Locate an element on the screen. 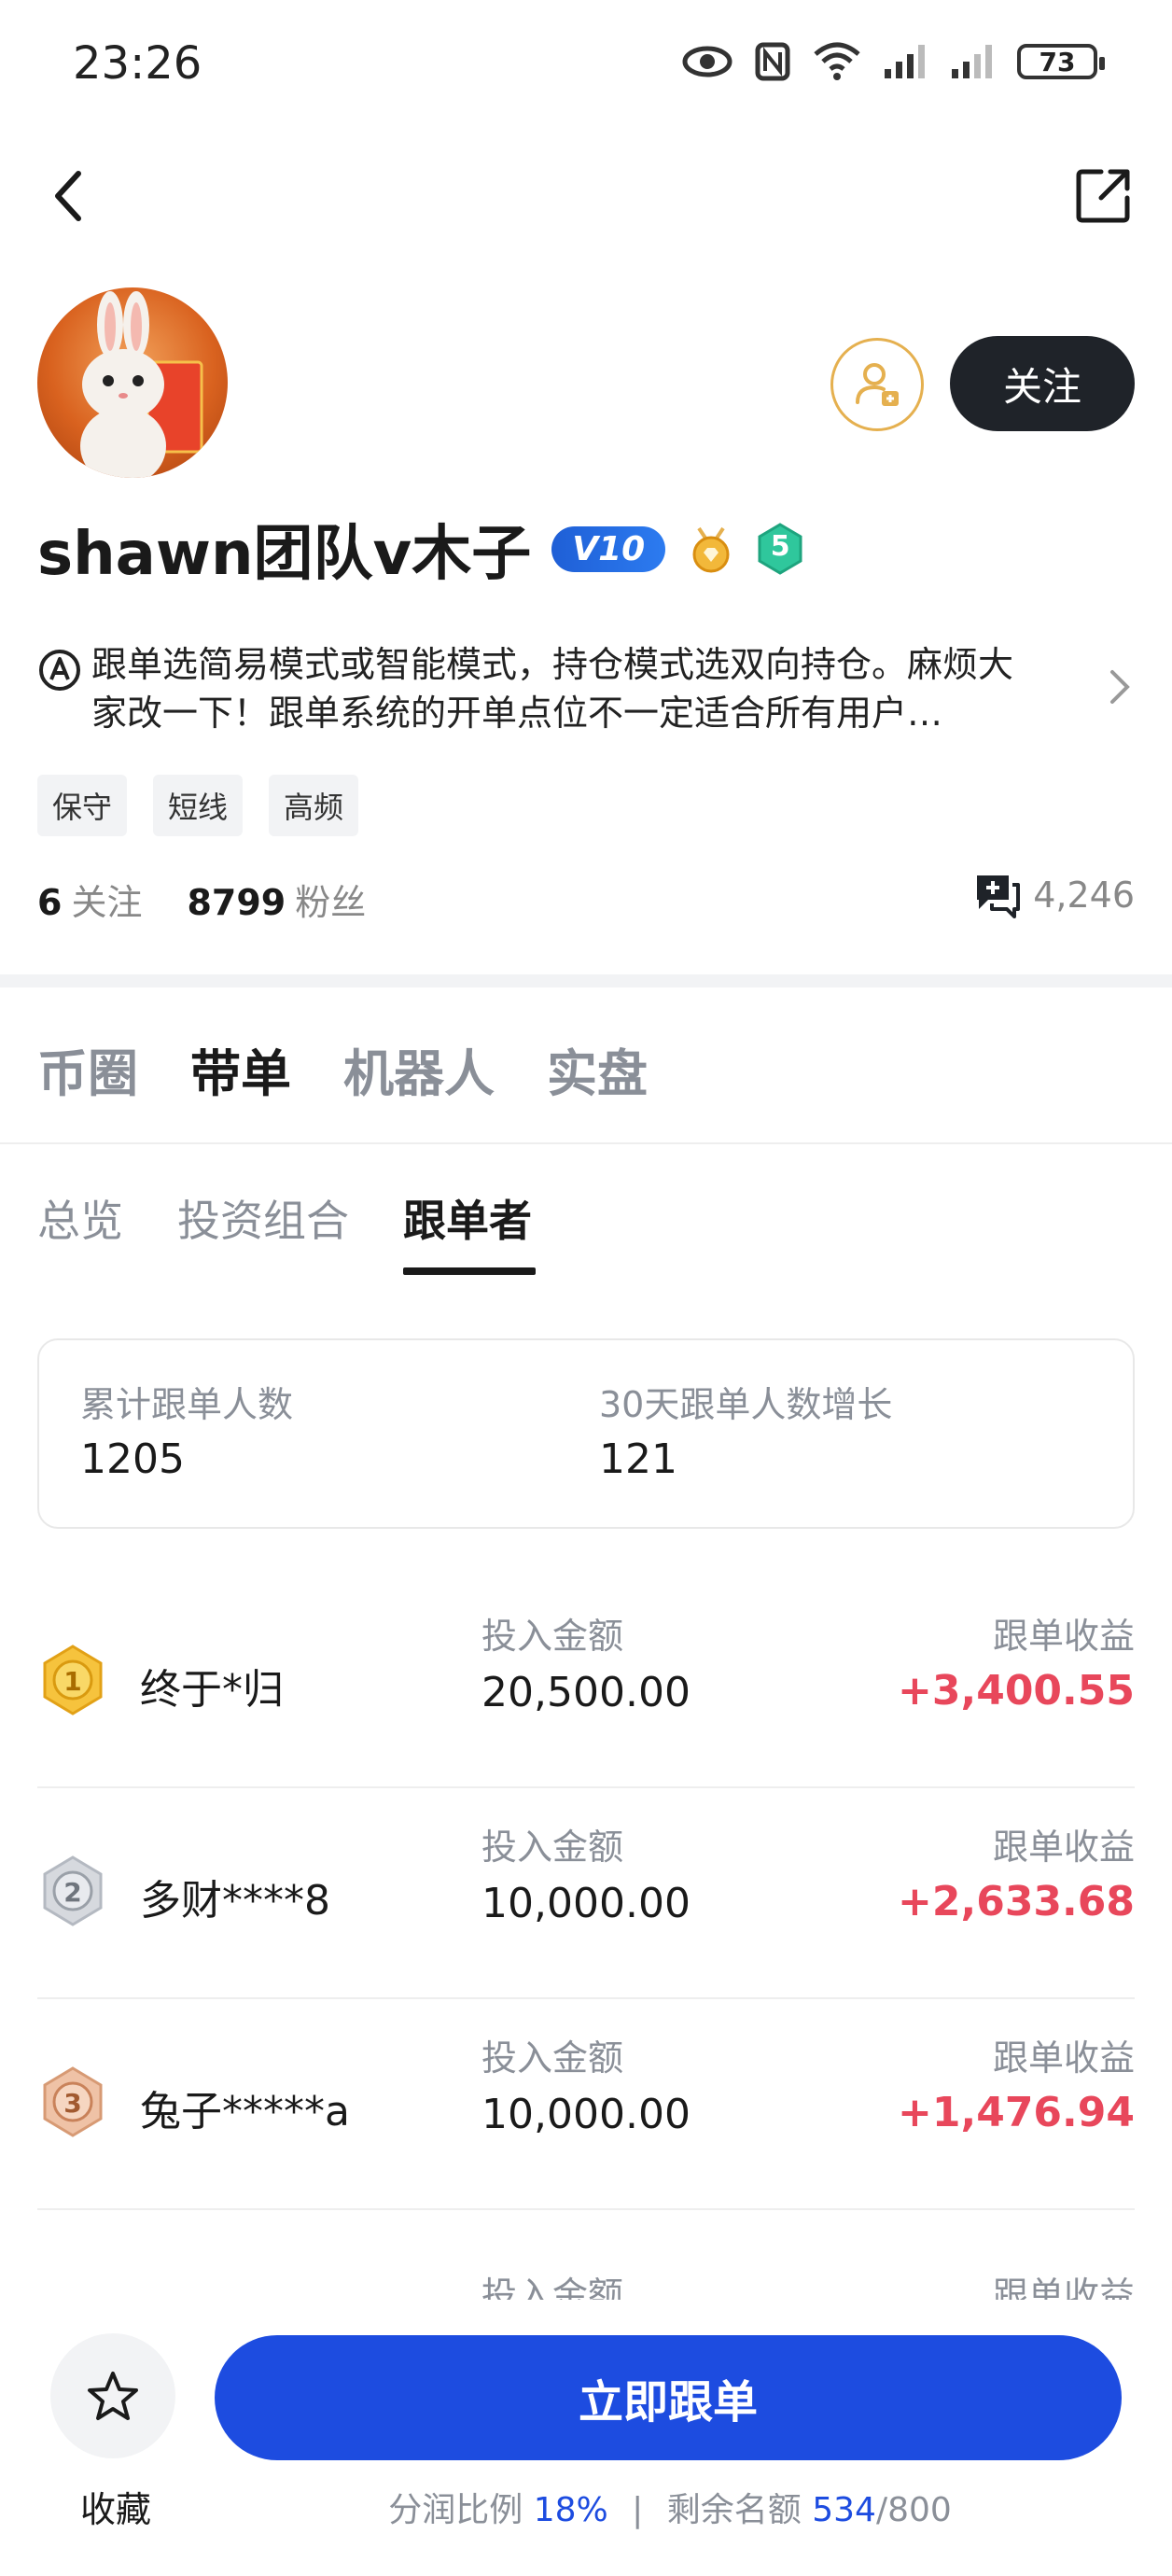 This screenshot has height=2576, width=1172. main-tabs: 币圈 带单 机器人 实盘 is located at coordinates (342, 1069).